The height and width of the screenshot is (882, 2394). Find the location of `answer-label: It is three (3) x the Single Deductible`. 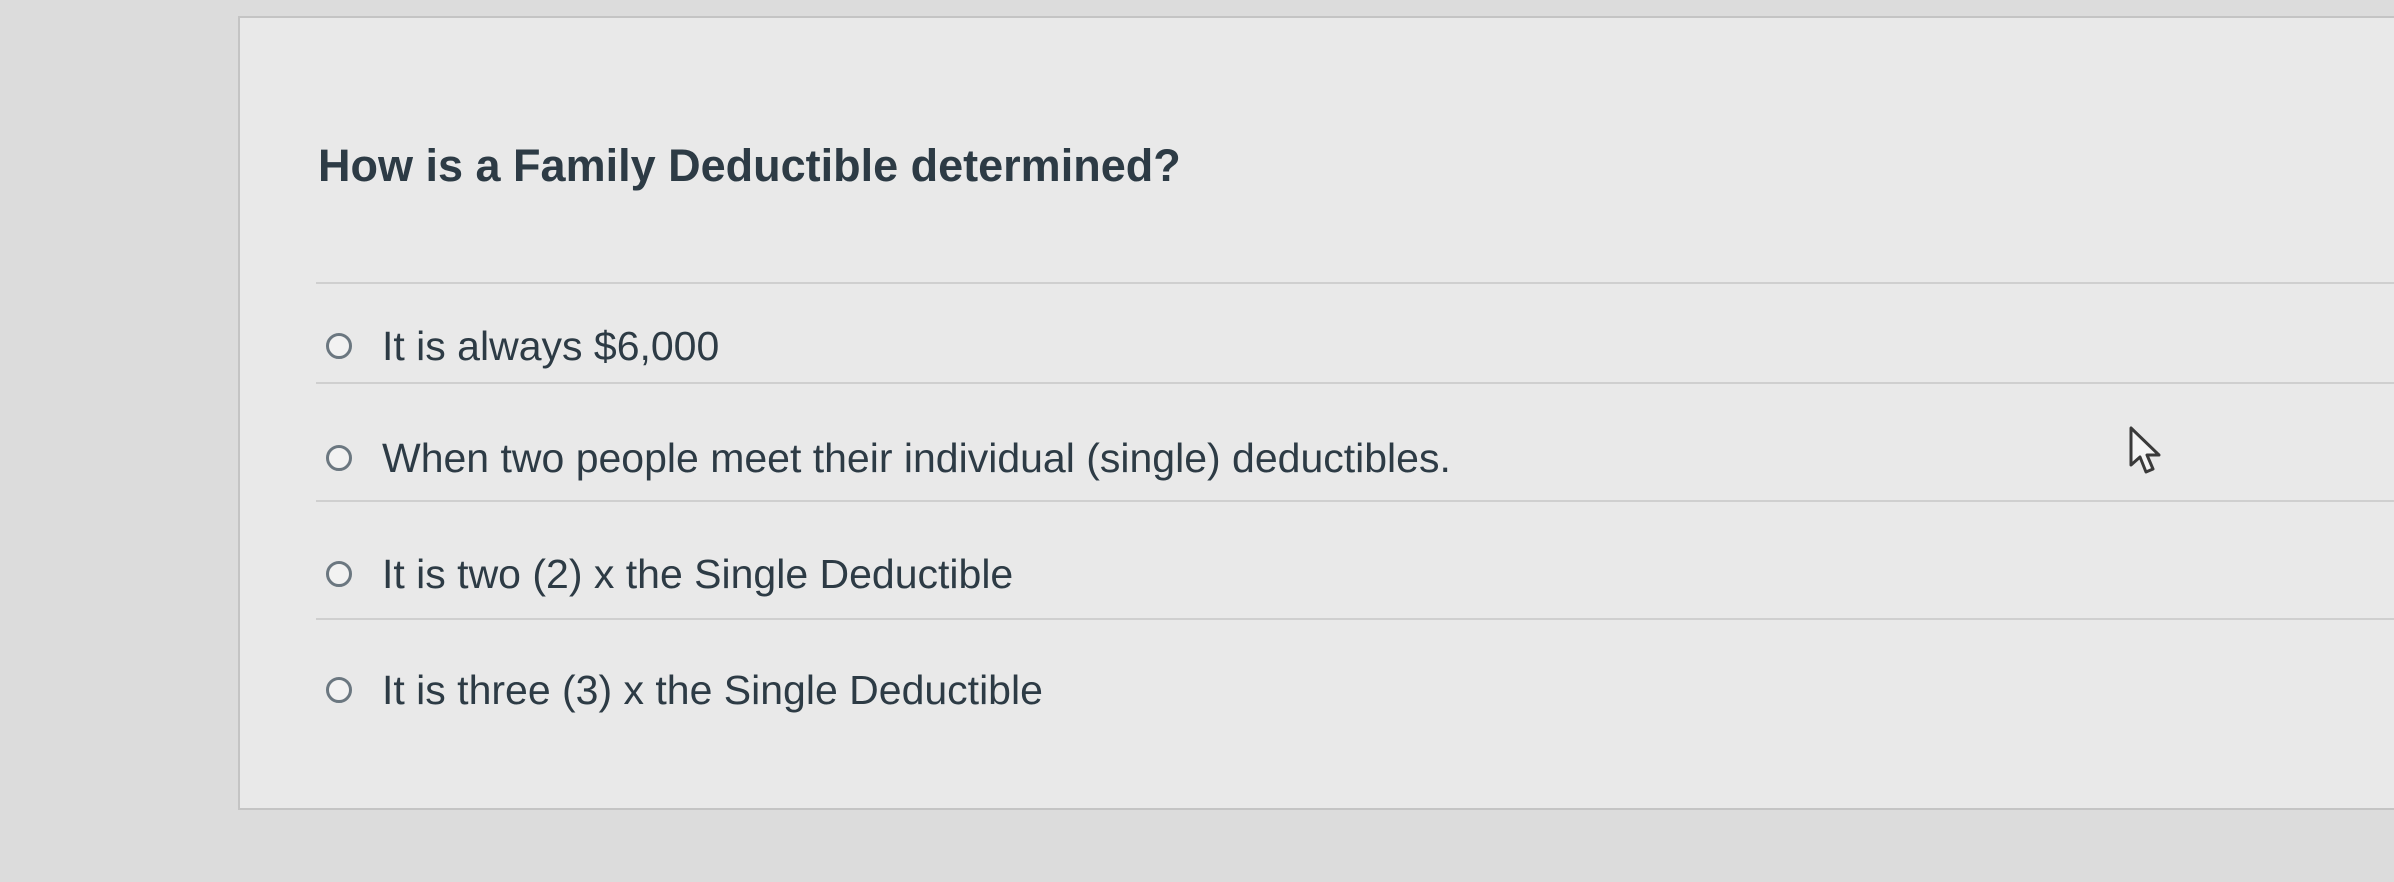

answer-label: It is three (3) x the Single Deductible is located at coordinates (712, 689).